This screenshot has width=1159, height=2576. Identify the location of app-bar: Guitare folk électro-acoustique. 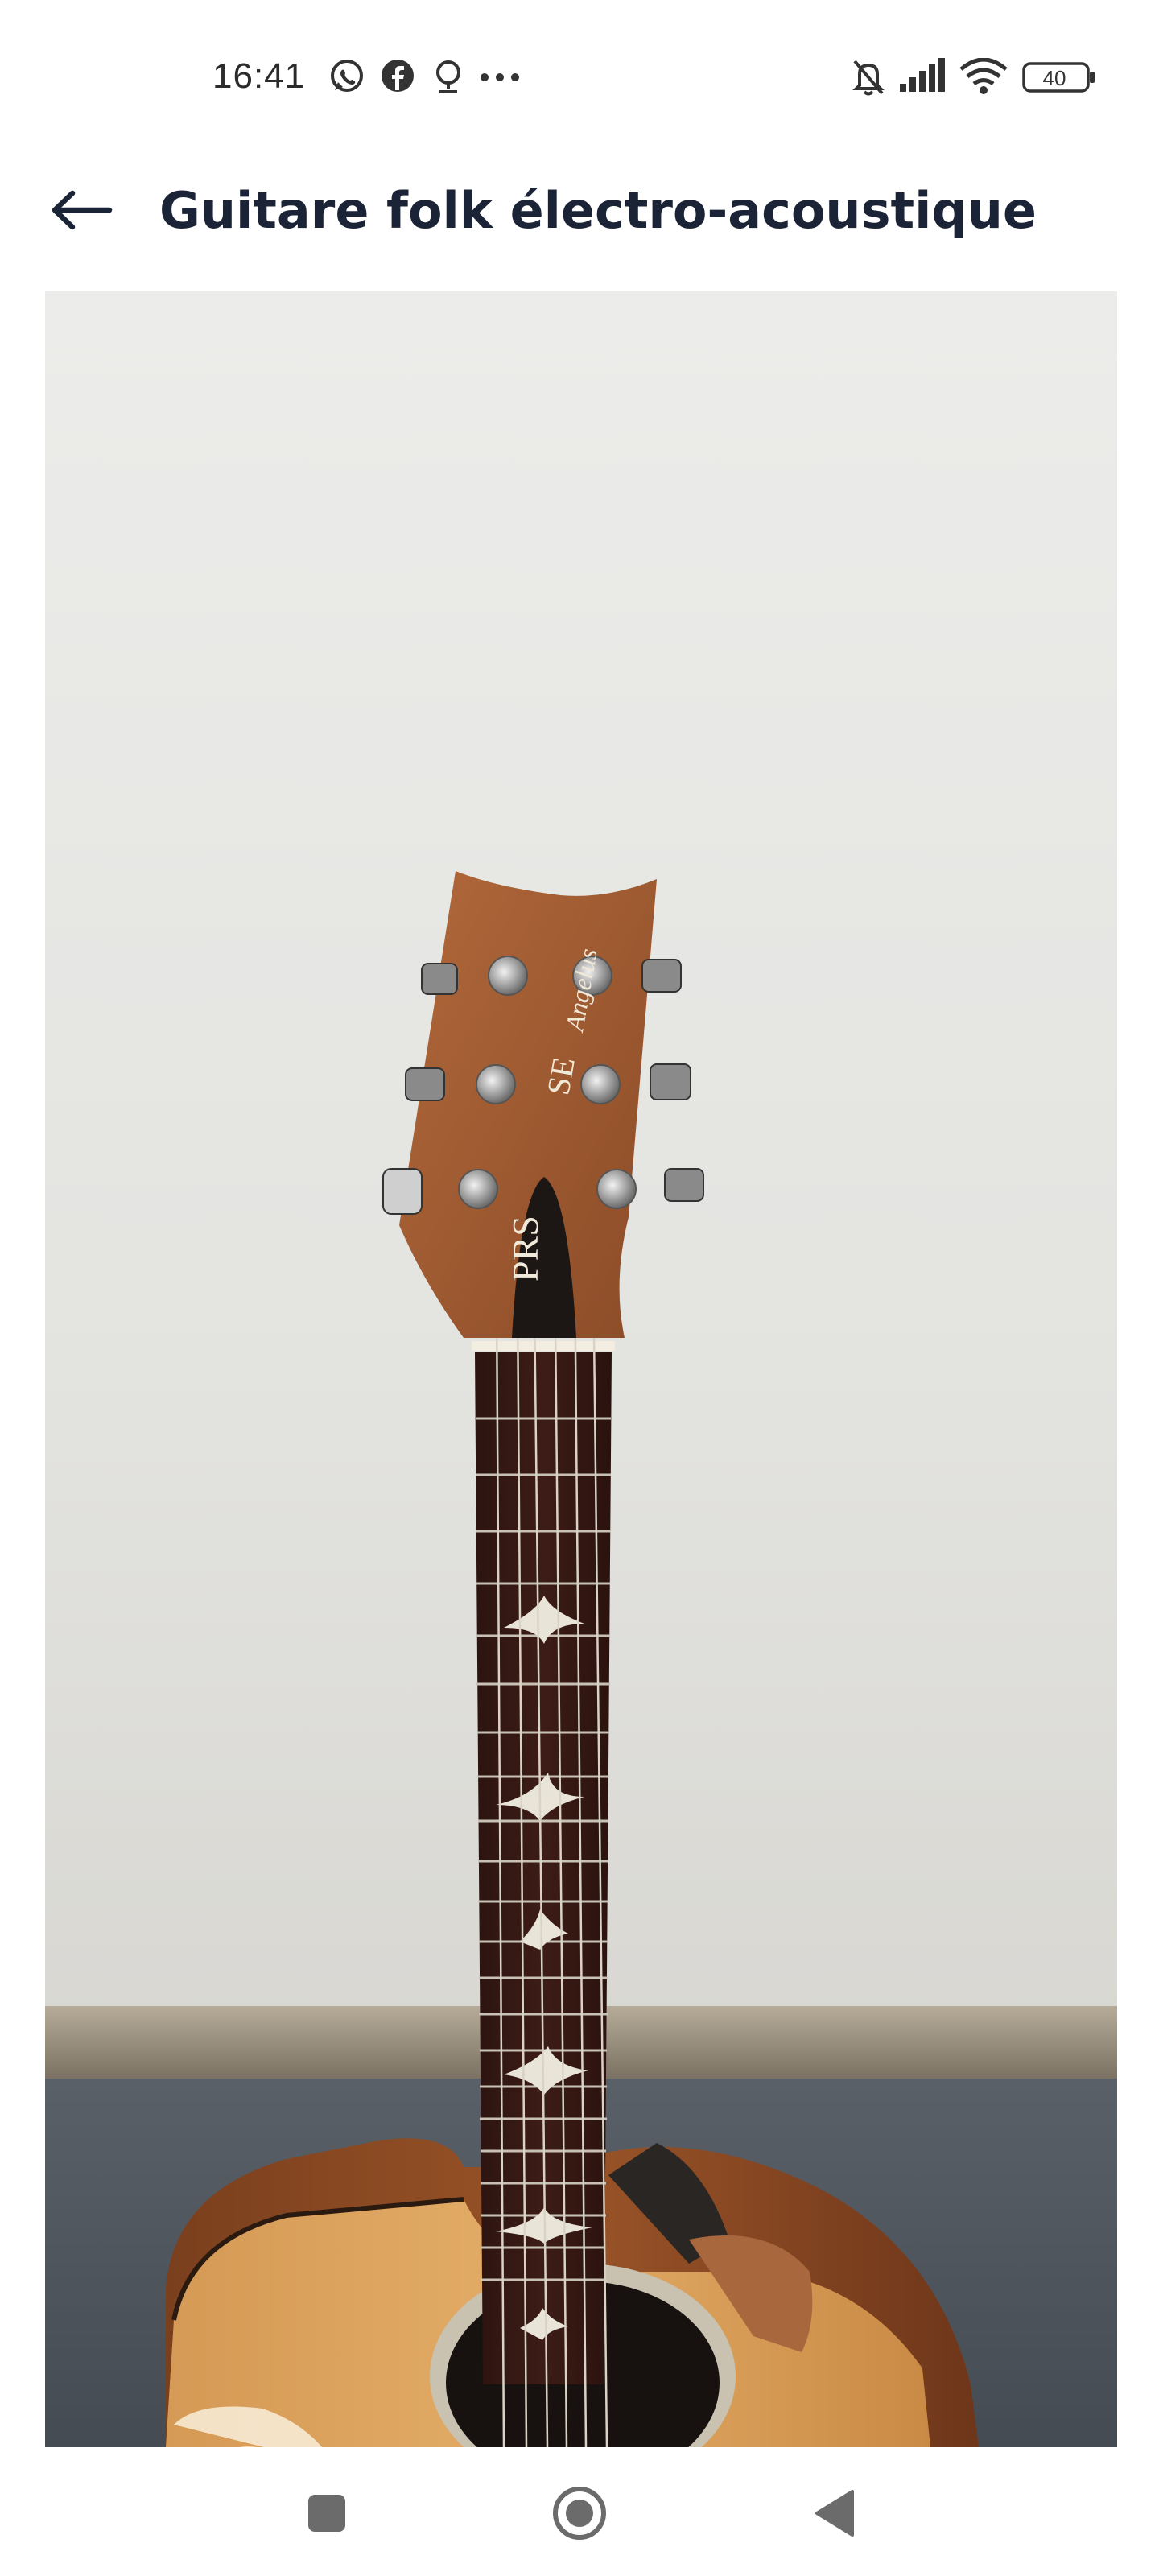
(579, 221).